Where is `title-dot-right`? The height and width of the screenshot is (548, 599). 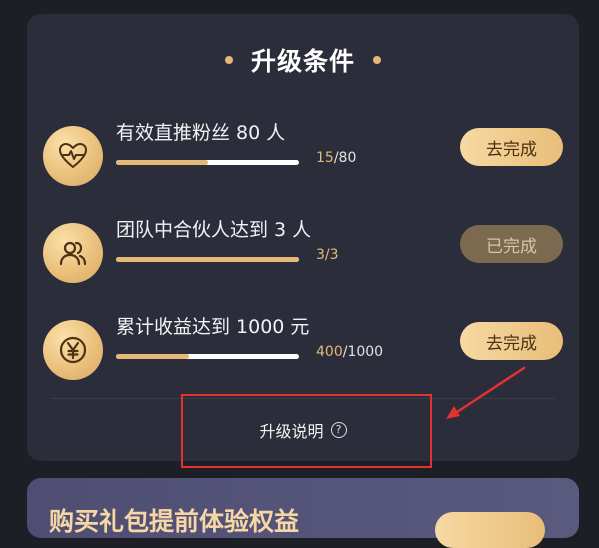 title-dot-right is located at coordinates (377, 60).